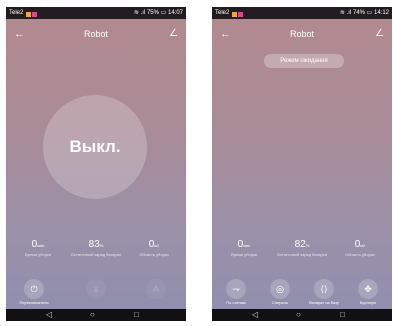 The height and width of the screenshot is (326, 393). I want to click on action-bar: ⏻ Переключатель ⧖ A, so click(96, 294).